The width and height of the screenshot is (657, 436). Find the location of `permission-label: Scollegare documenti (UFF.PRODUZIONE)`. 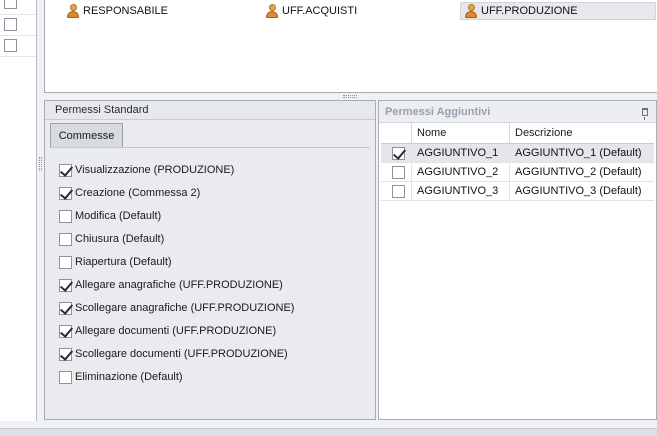

permission-label: Scollegare documenti (UFF.PRODUZIONE) is located at coordinates (181, 354).